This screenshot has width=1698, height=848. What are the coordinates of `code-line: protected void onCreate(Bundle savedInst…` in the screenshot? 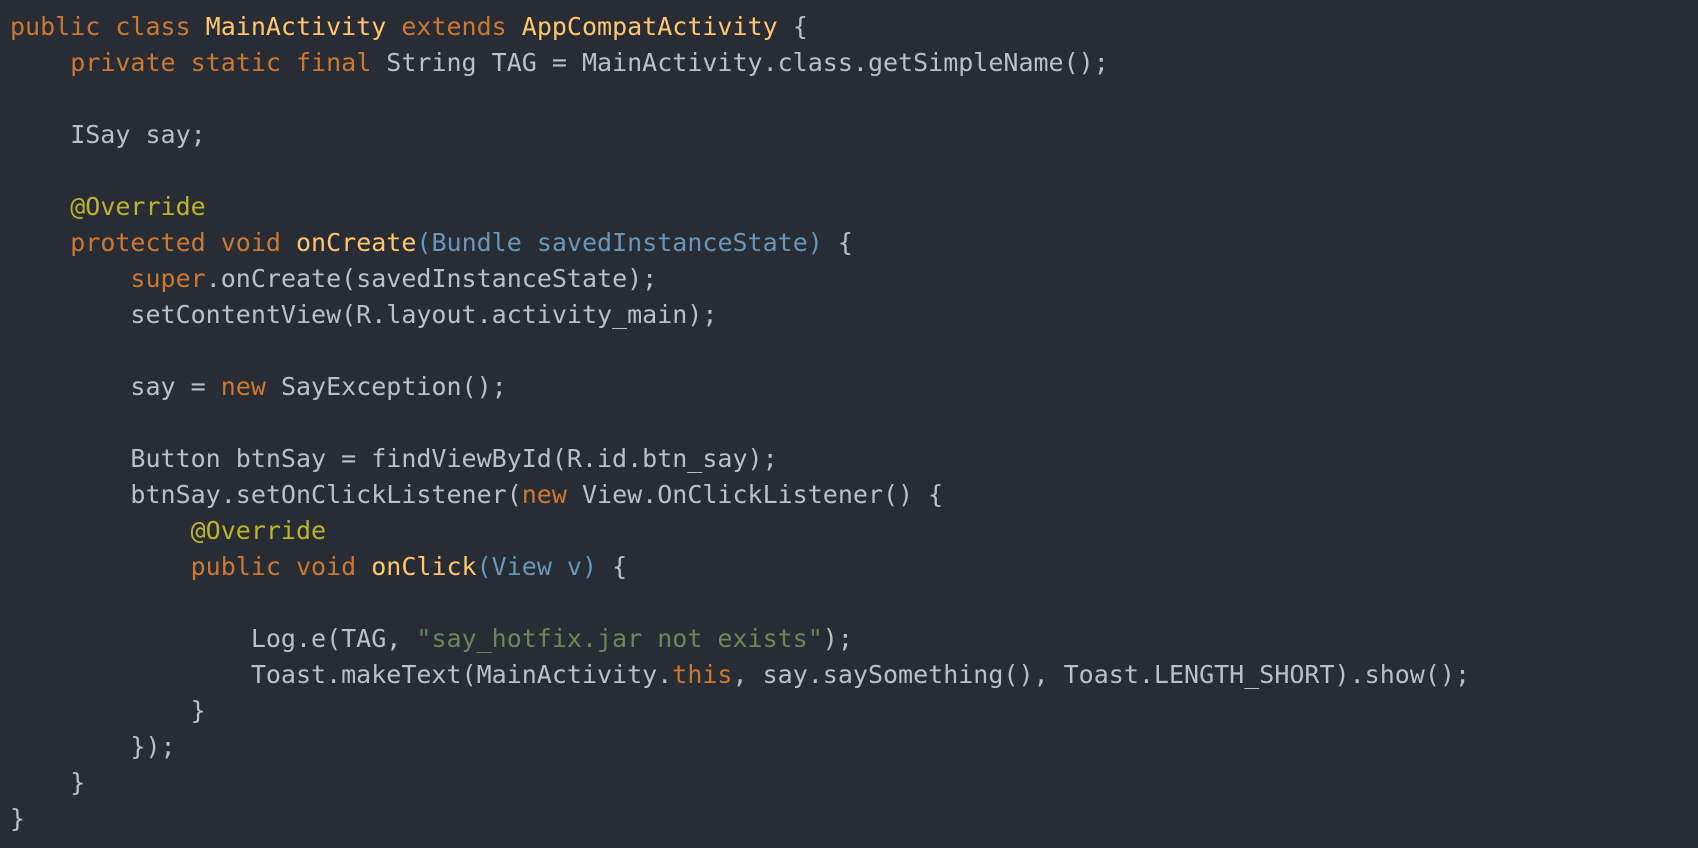 It's located at (854, 243).